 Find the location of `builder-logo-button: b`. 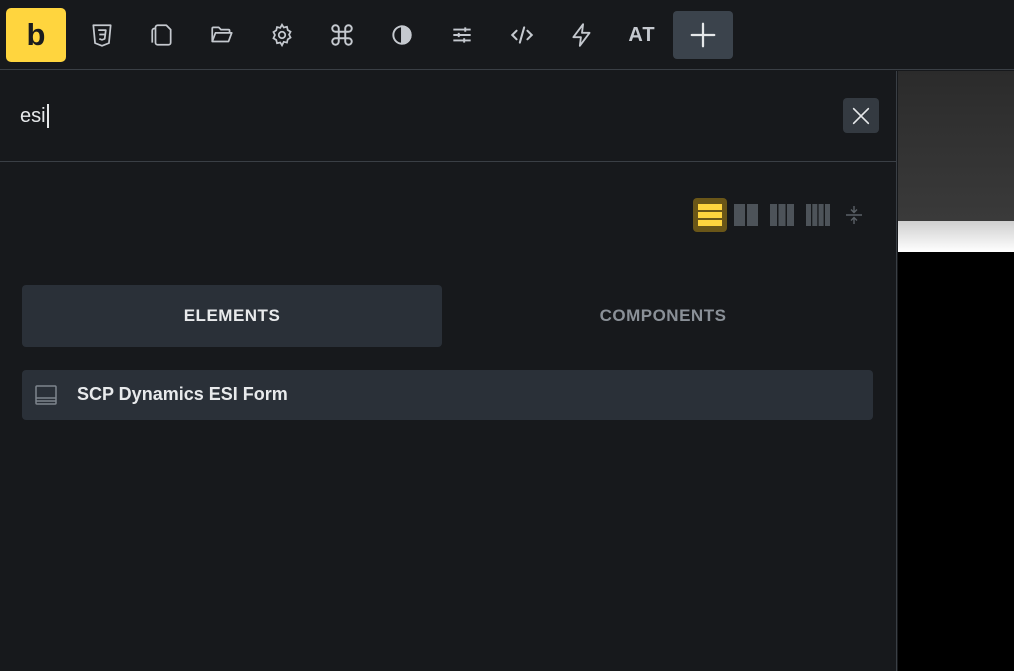

builder-logo-button: b is located at coordinates (36, 35).